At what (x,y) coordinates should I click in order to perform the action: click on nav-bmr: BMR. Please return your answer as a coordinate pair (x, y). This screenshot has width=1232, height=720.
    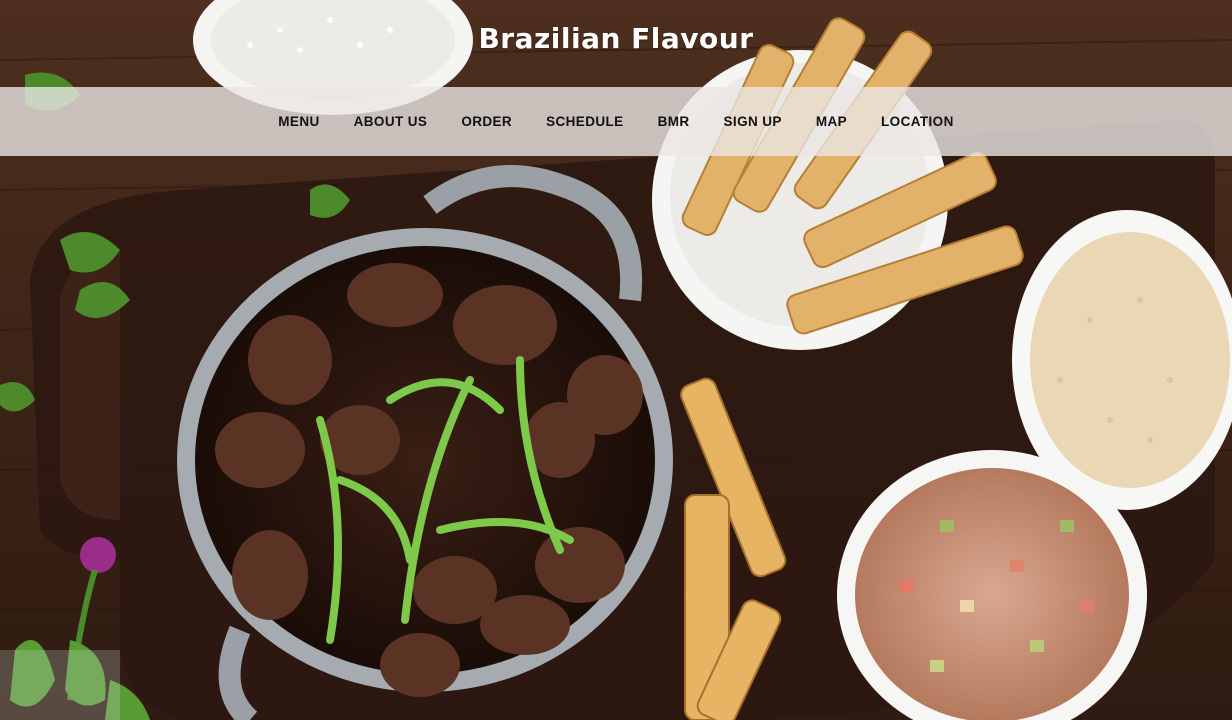
    Looking at the image, I should click on (674, 121).